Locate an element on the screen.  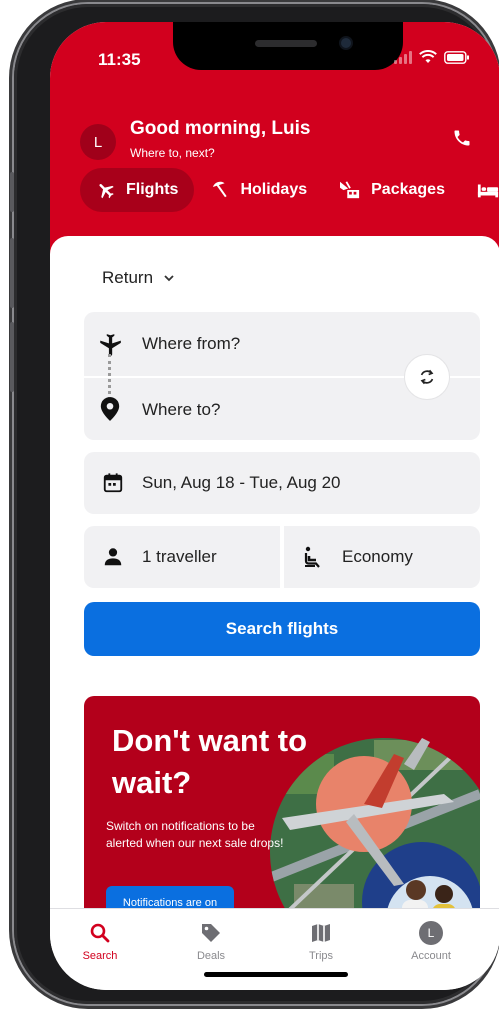
plane-hotel-icon is located at coordinates (350, 190).